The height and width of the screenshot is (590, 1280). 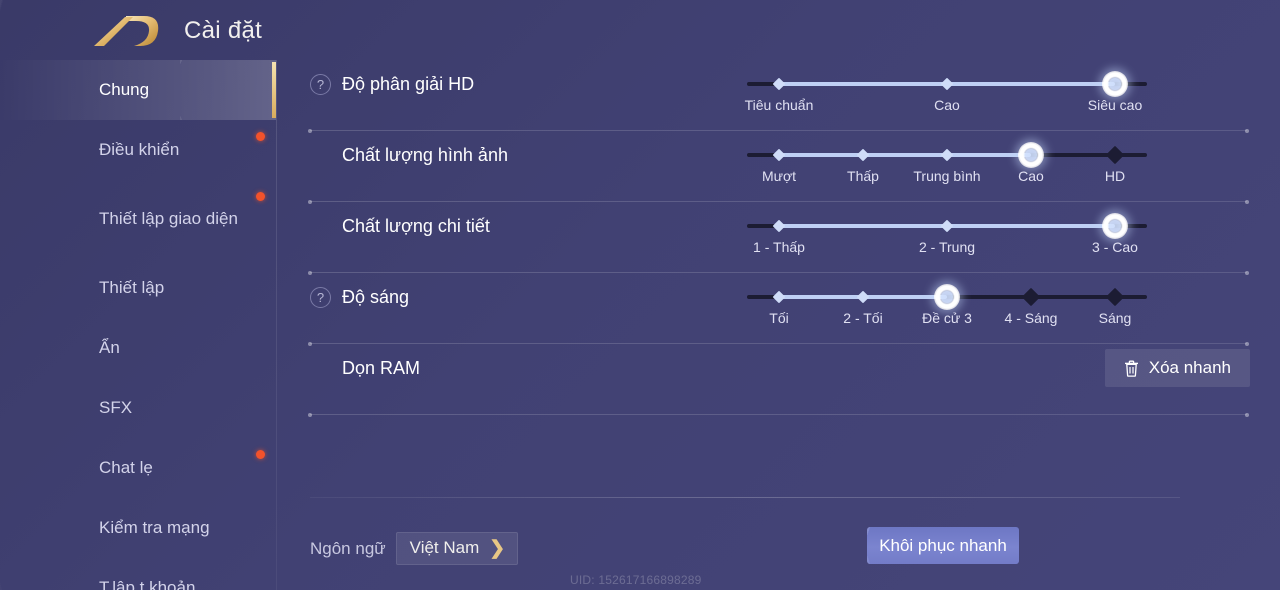 I want to click on setting-label: Độ sáng, so click(x=376, y=296).